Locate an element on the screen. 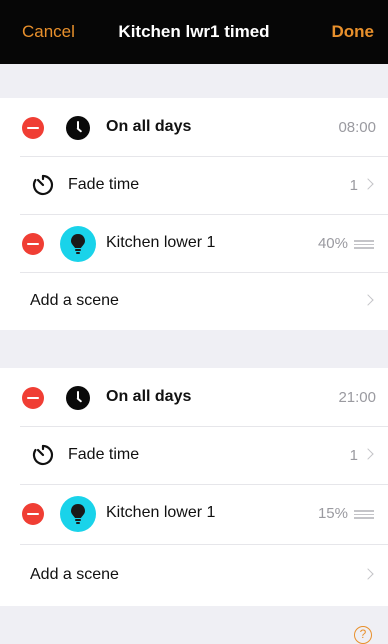 This screenshot has height=644, width=388. done-button: Done is located at coordinates (353, 32).